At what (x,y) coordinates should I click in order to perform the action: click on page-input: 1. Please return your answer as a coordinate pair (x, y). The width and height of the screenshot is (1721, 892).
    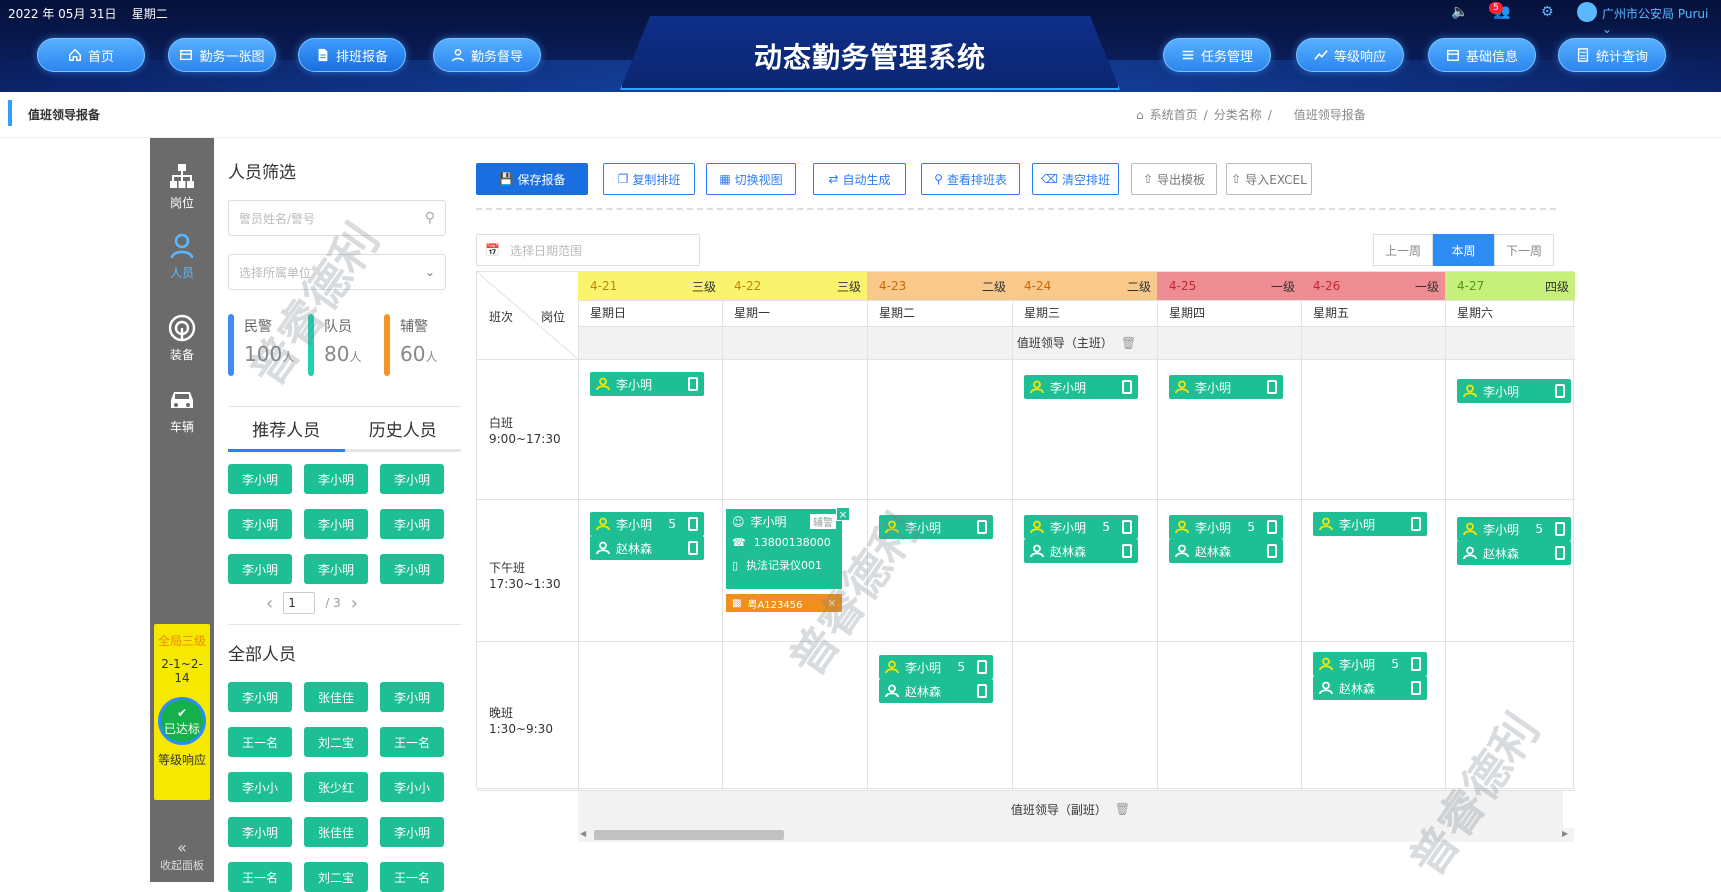
    Looking at the image, I should click on (299, 603).